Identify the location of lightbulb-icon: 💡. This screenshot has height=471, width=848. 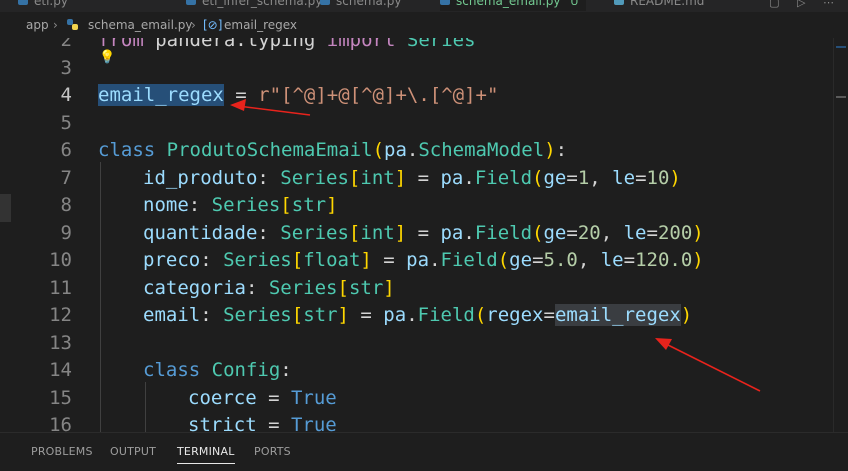
(107, 58).